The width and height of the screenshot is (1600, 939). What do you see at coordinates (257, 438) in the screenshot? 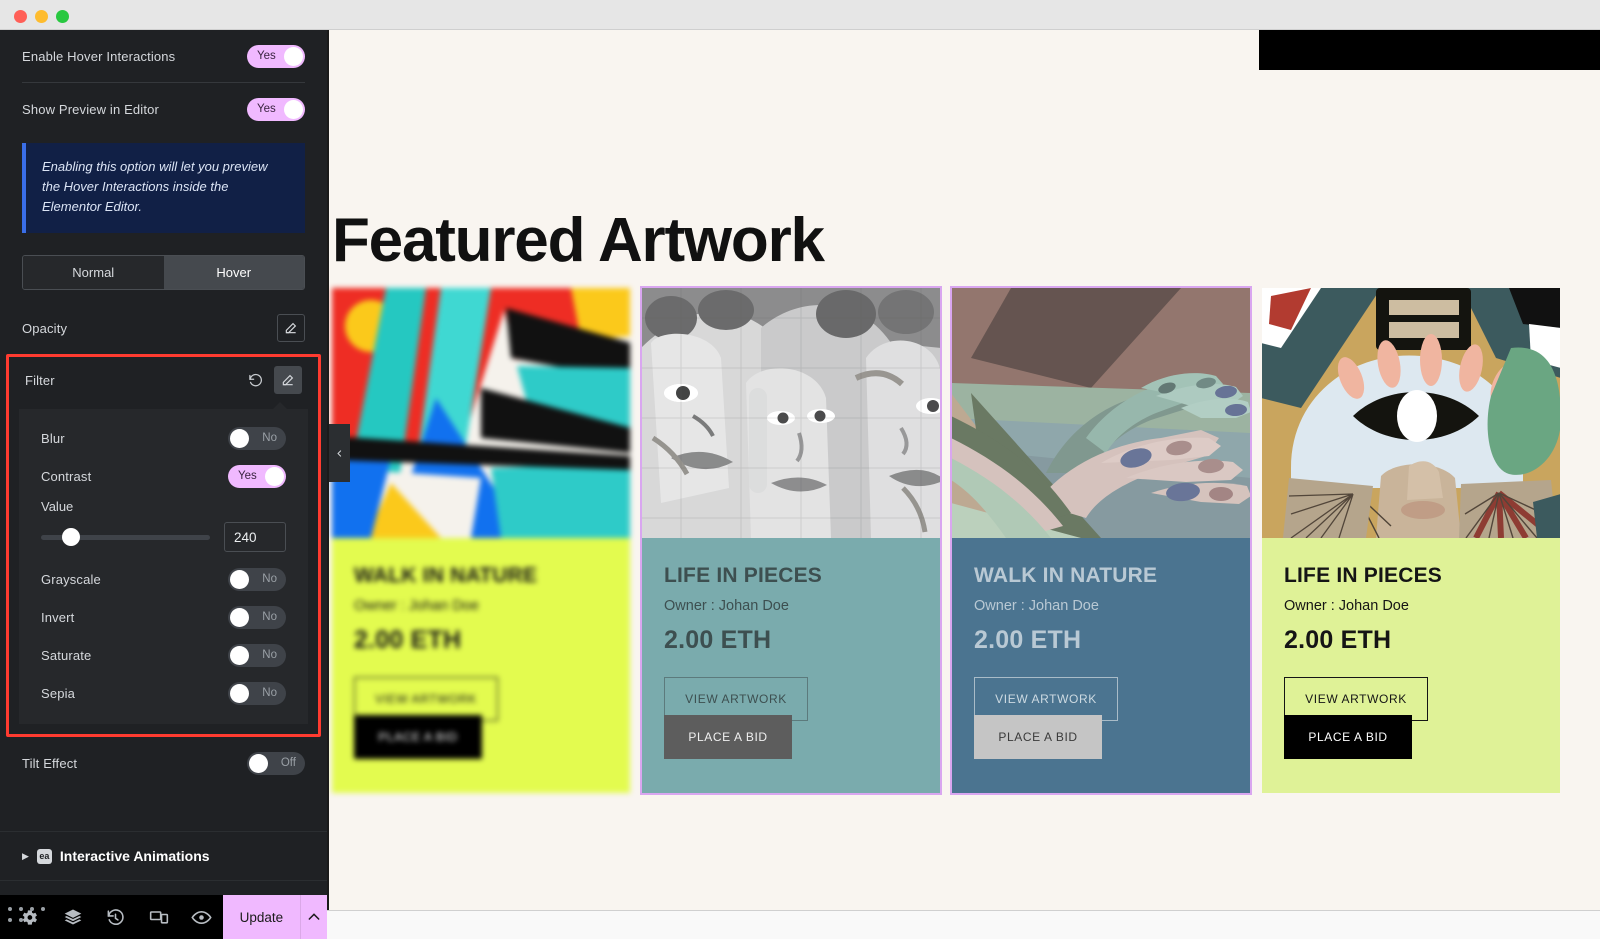
I see `blur-toggle: No` at bounding box center [257, 438].